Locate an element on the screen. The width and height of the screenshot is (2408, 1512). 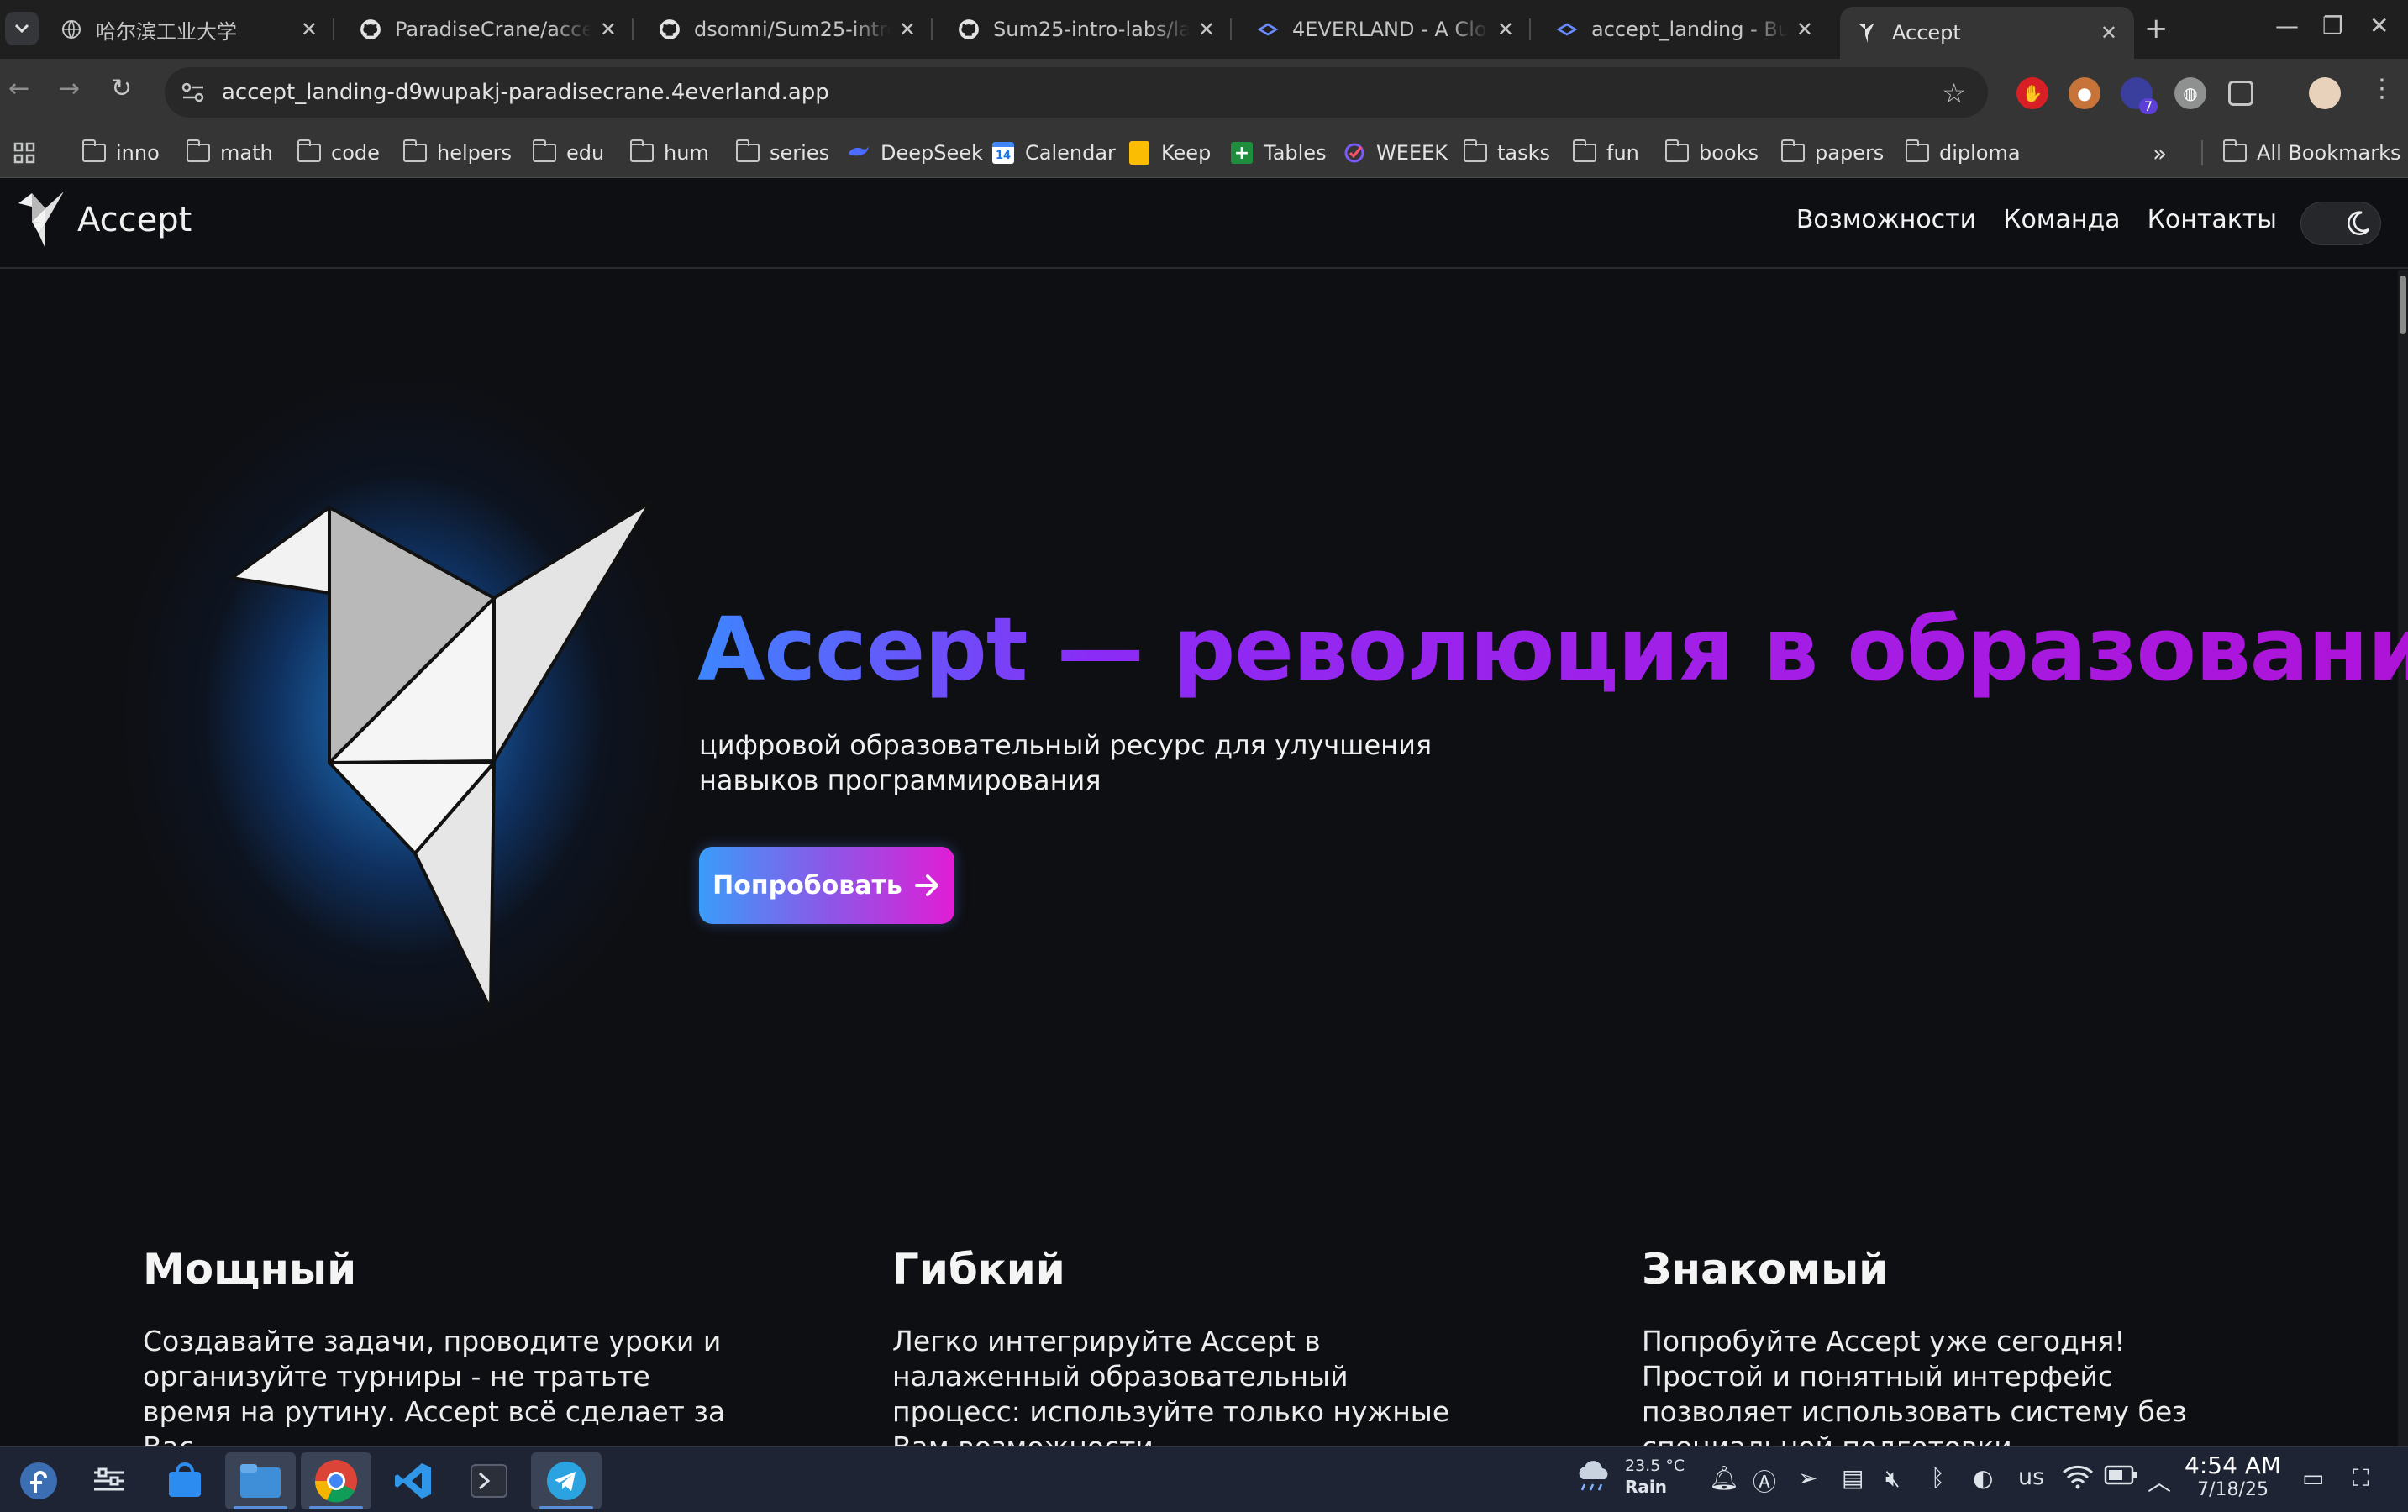
bluetooth-icon: ᛒ is located at coordinates (1938, 1478).